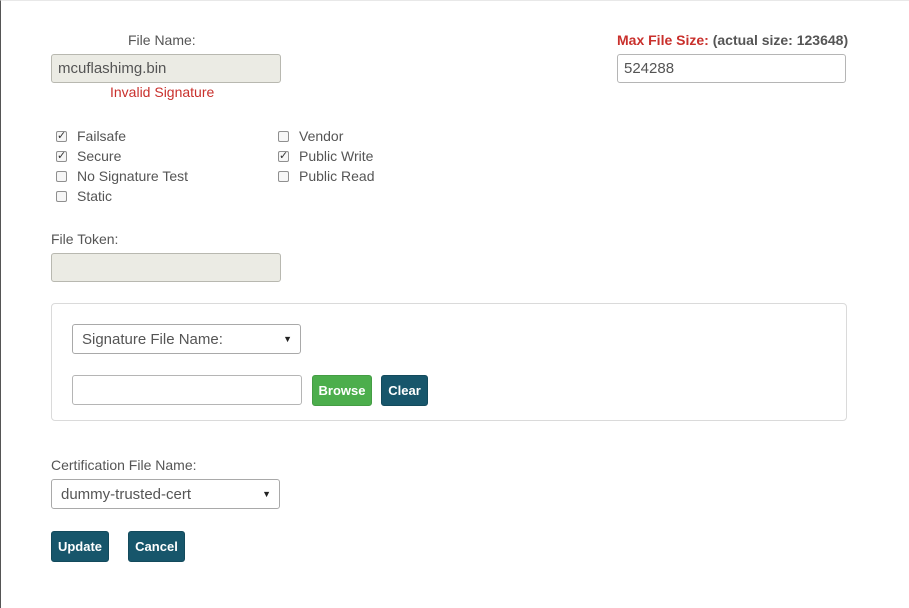 The height and width of the screenshot is (608, 909). Describe the element at coordinates (124, 465) in the screenshot. I see `certification-file-label: Certification File Name:` at that location.